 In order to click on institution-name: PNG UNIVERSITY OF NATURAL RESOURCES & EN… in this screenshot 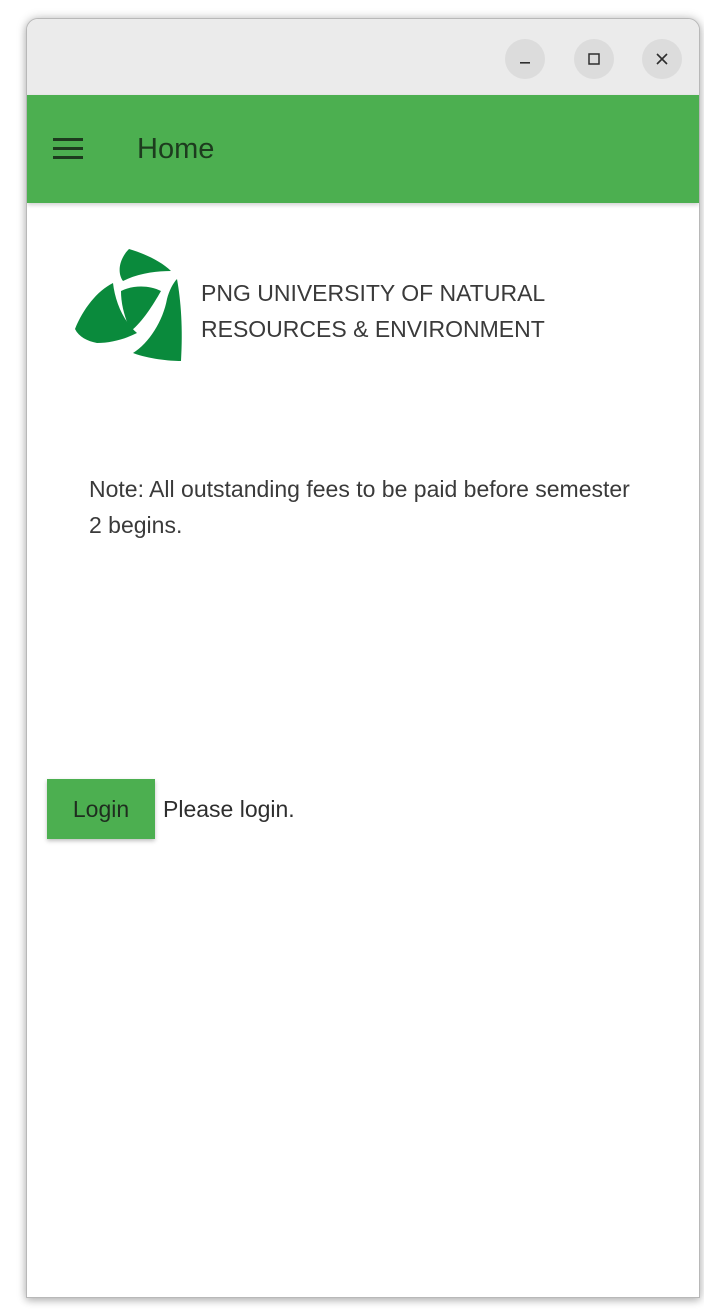, I will do `click(373, 311)`.